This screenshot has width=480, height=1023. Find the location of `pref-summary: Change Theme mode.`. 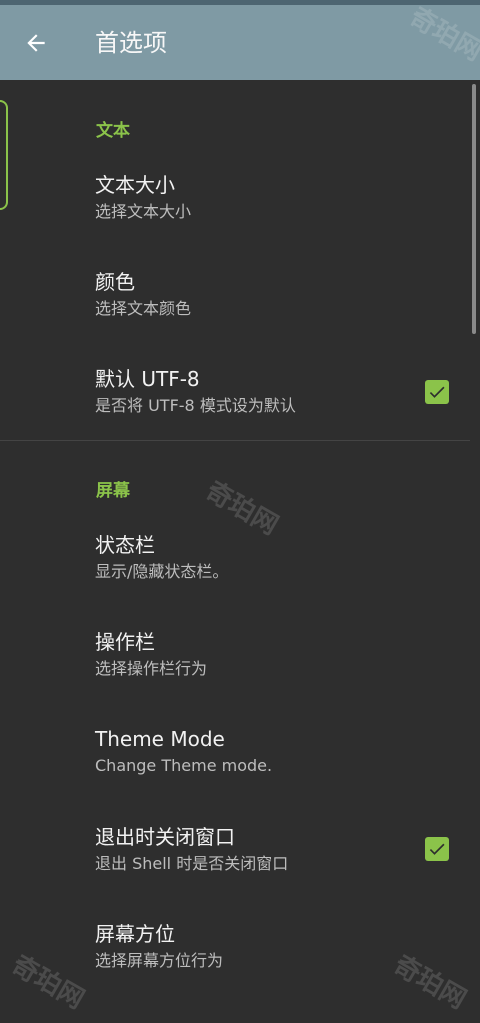

pref-summary: Change Theme mode. is located at coordinates (184, 765).